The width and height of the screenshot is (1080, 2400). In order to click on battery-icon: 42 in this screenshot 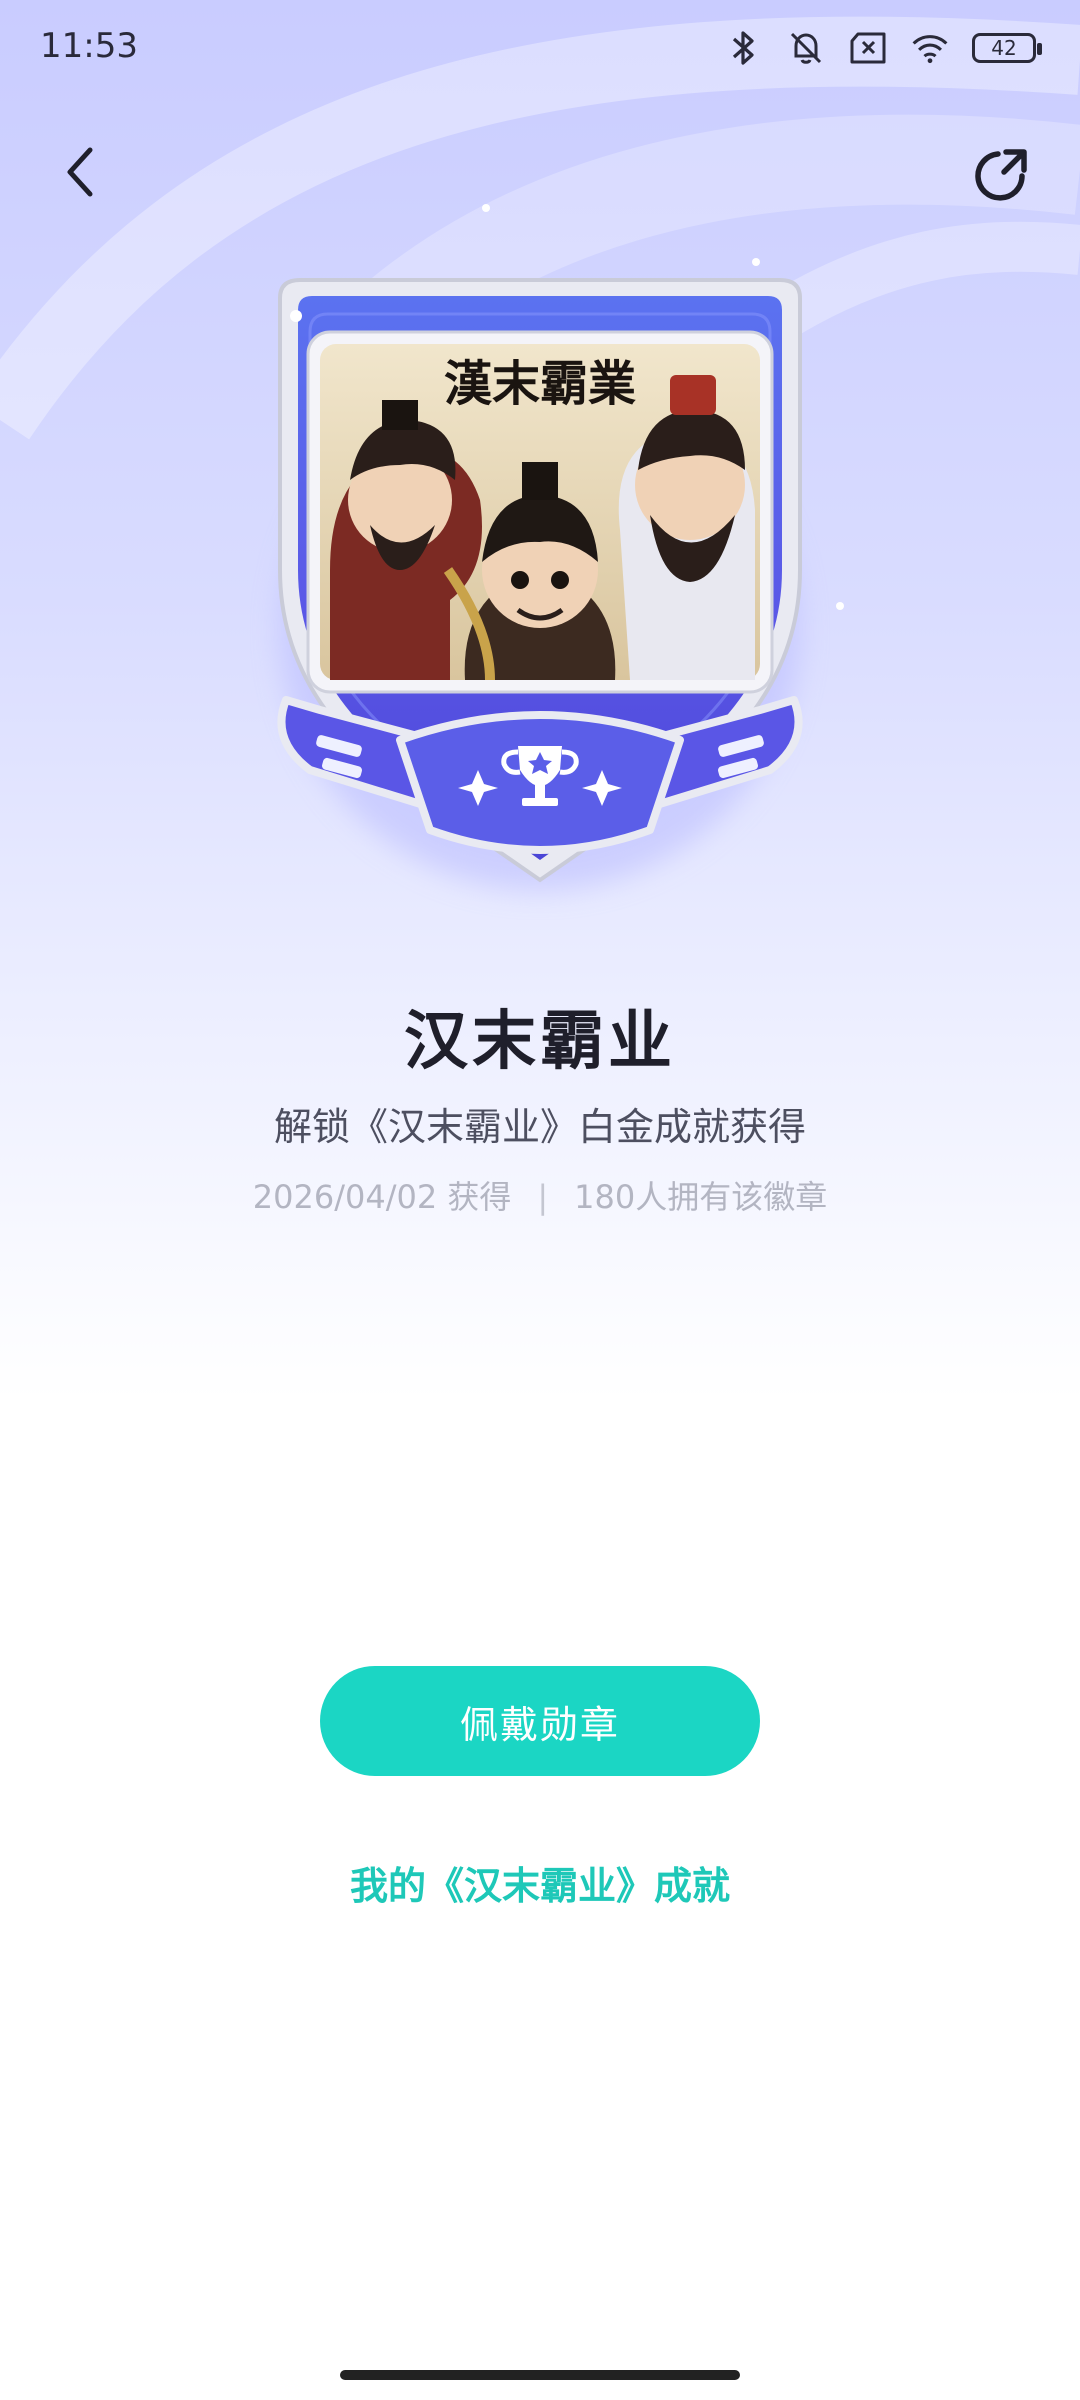, I will do `click(1007, 48)`.